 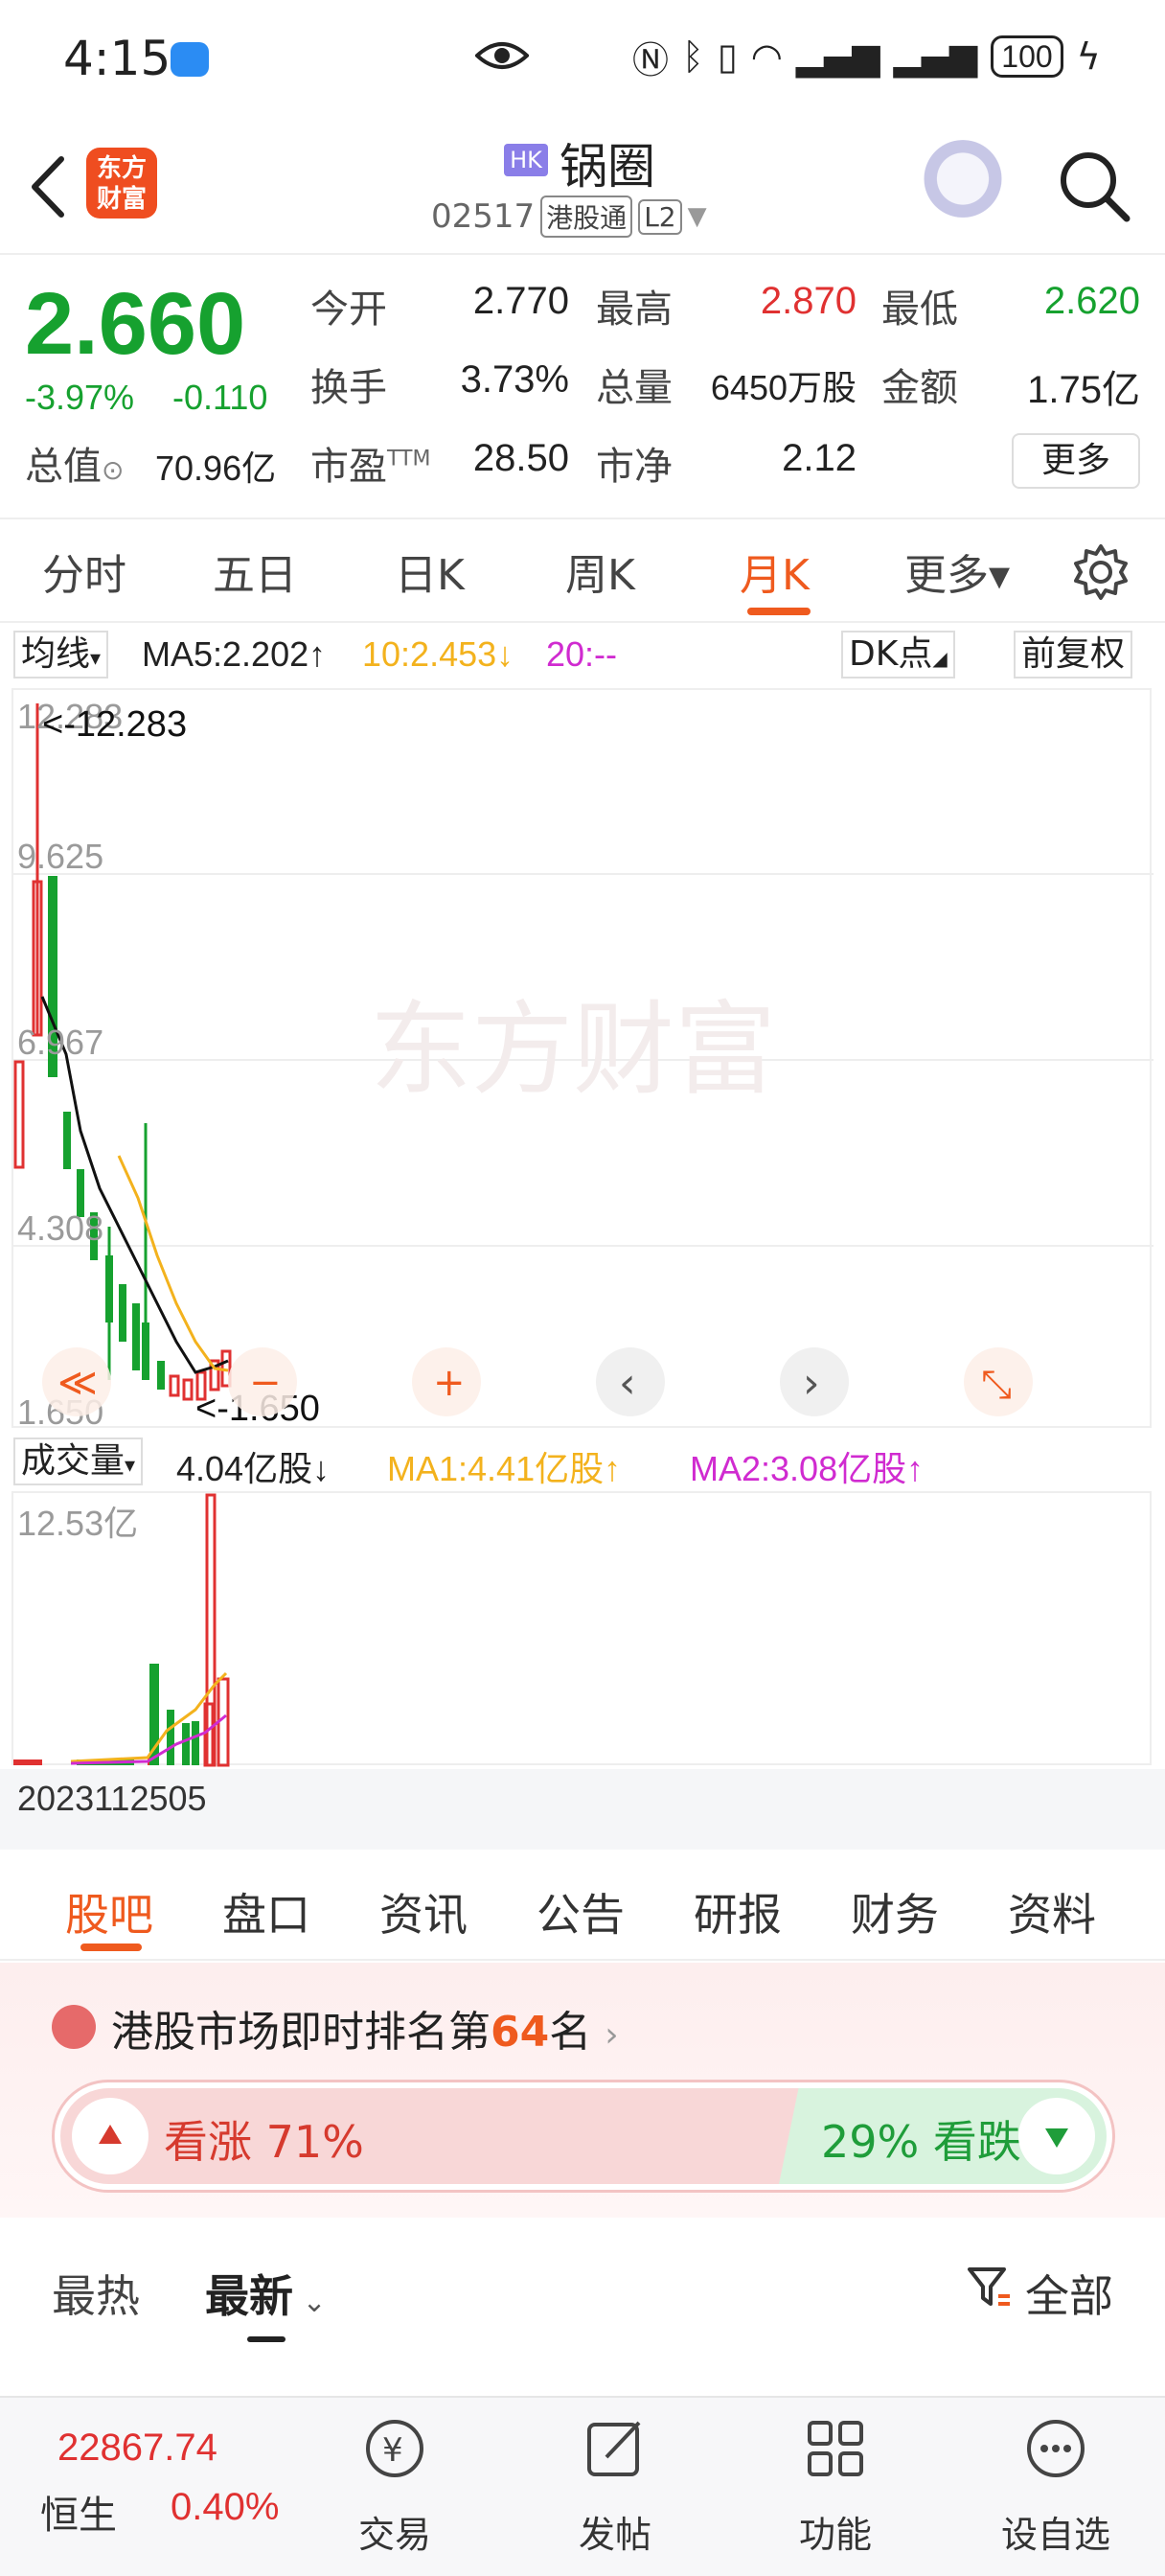 I want to click on nav-add-watchlist: 设自选, so click(x=1056, y=2489).